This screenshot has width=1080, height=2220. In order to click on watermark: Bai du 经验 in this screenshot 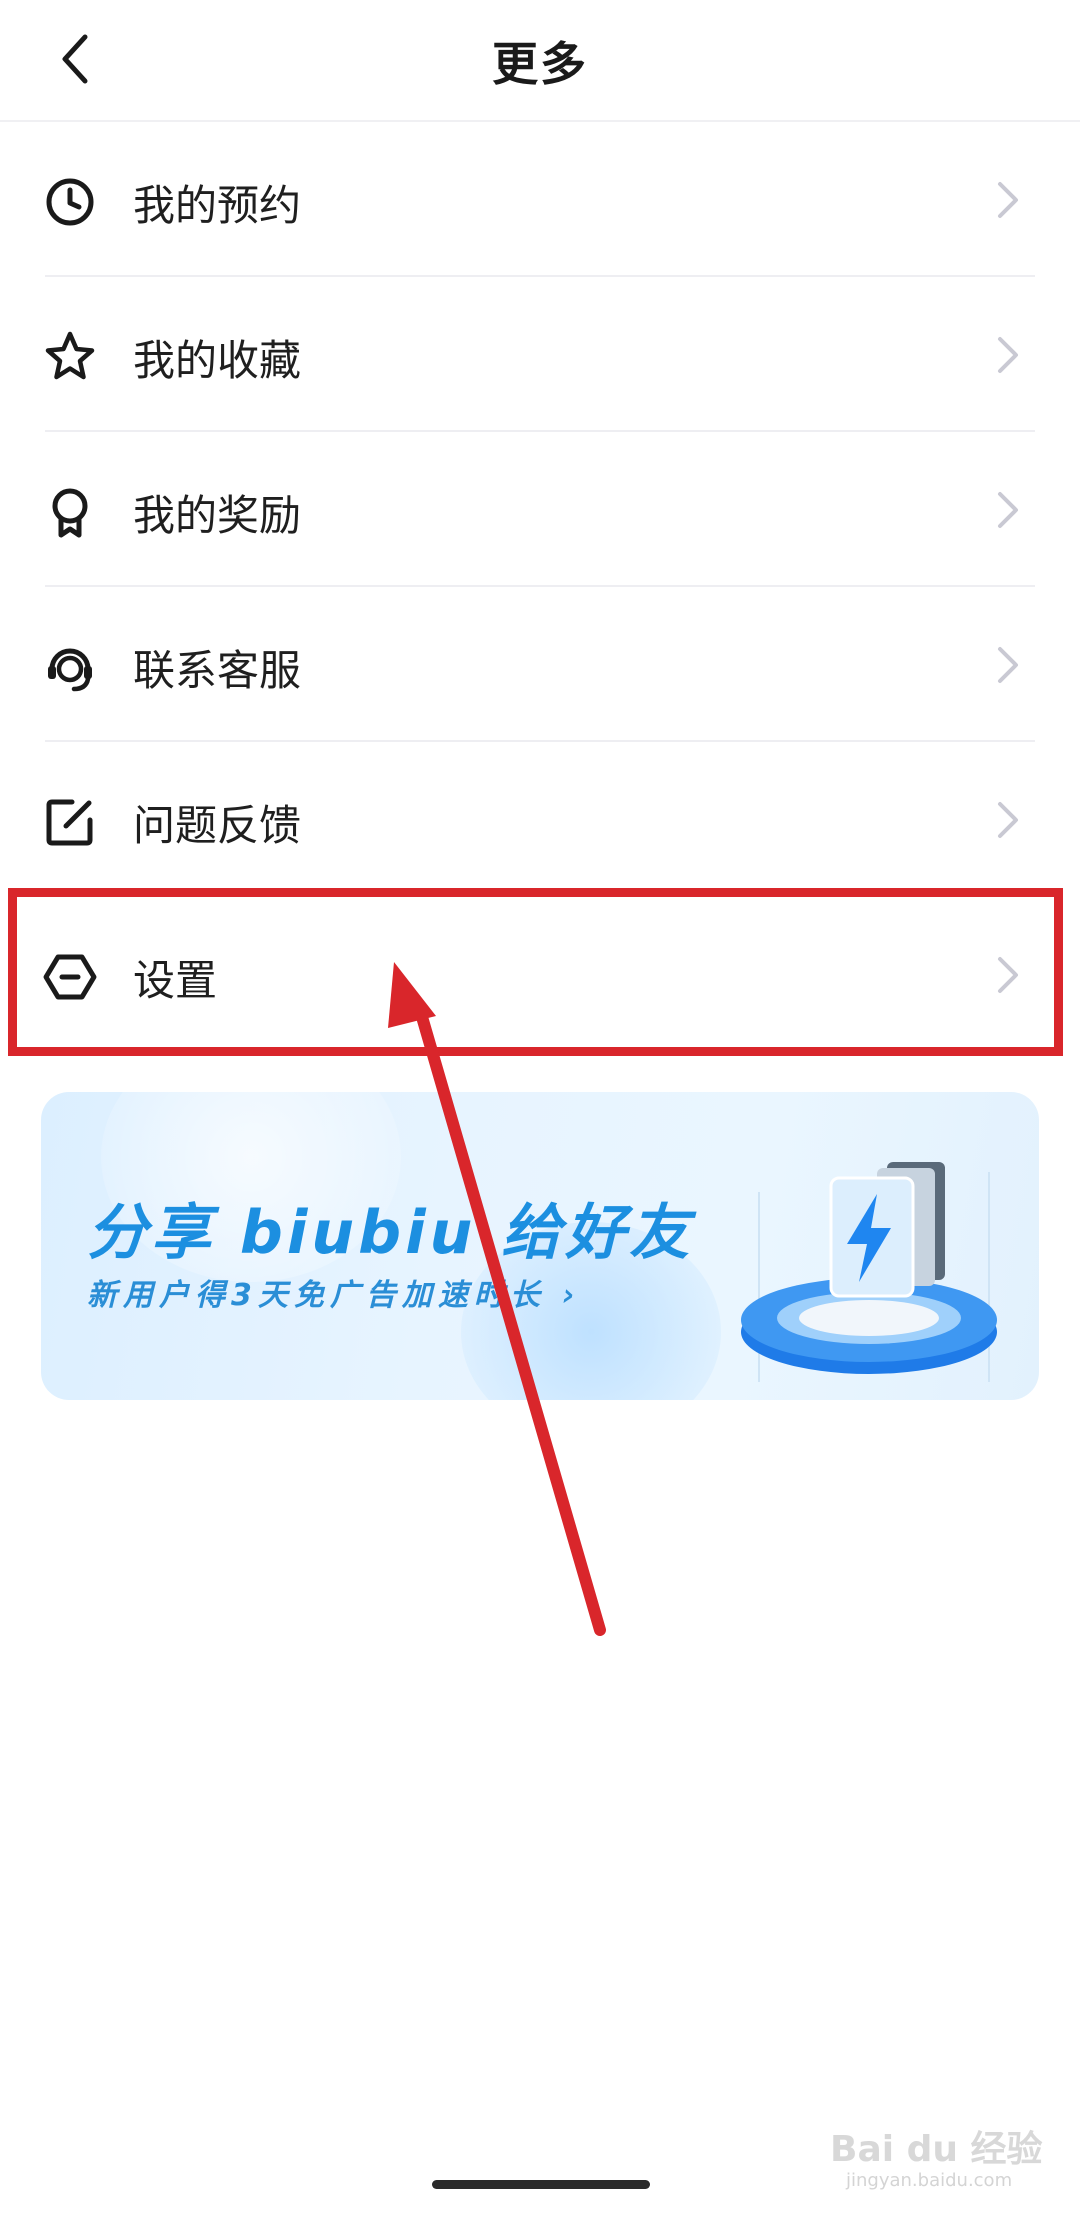, I will do `click(936, 2149)`.